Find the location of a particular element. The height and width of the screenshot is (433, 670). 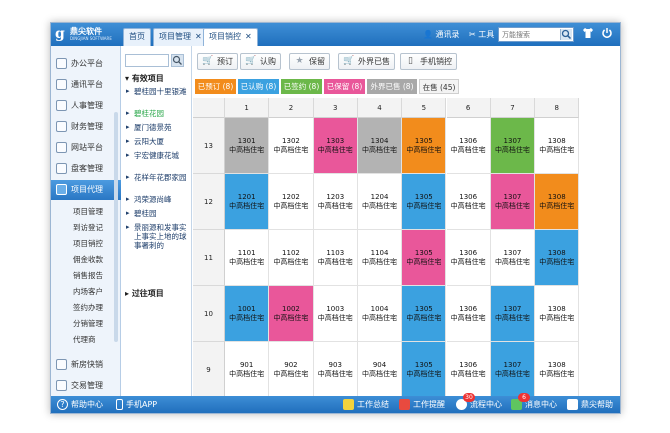

help-center-button: ? 帮助中心 is located at coordinates (80, 404).